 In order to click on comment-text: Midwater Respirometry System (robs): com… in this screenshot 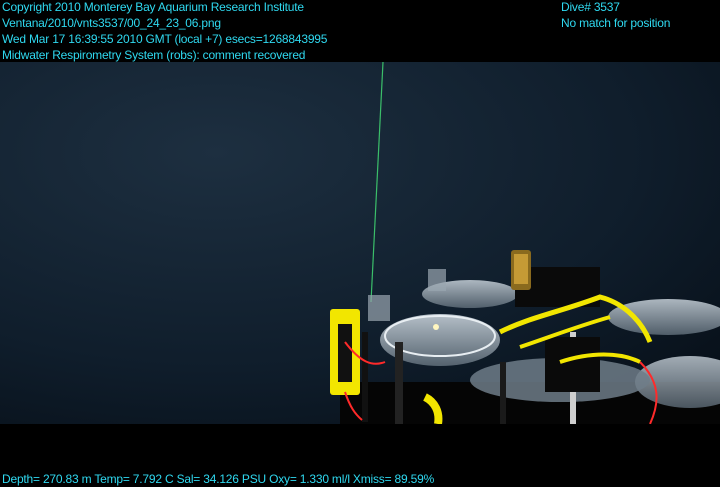, I will do `click(154, 55)`.